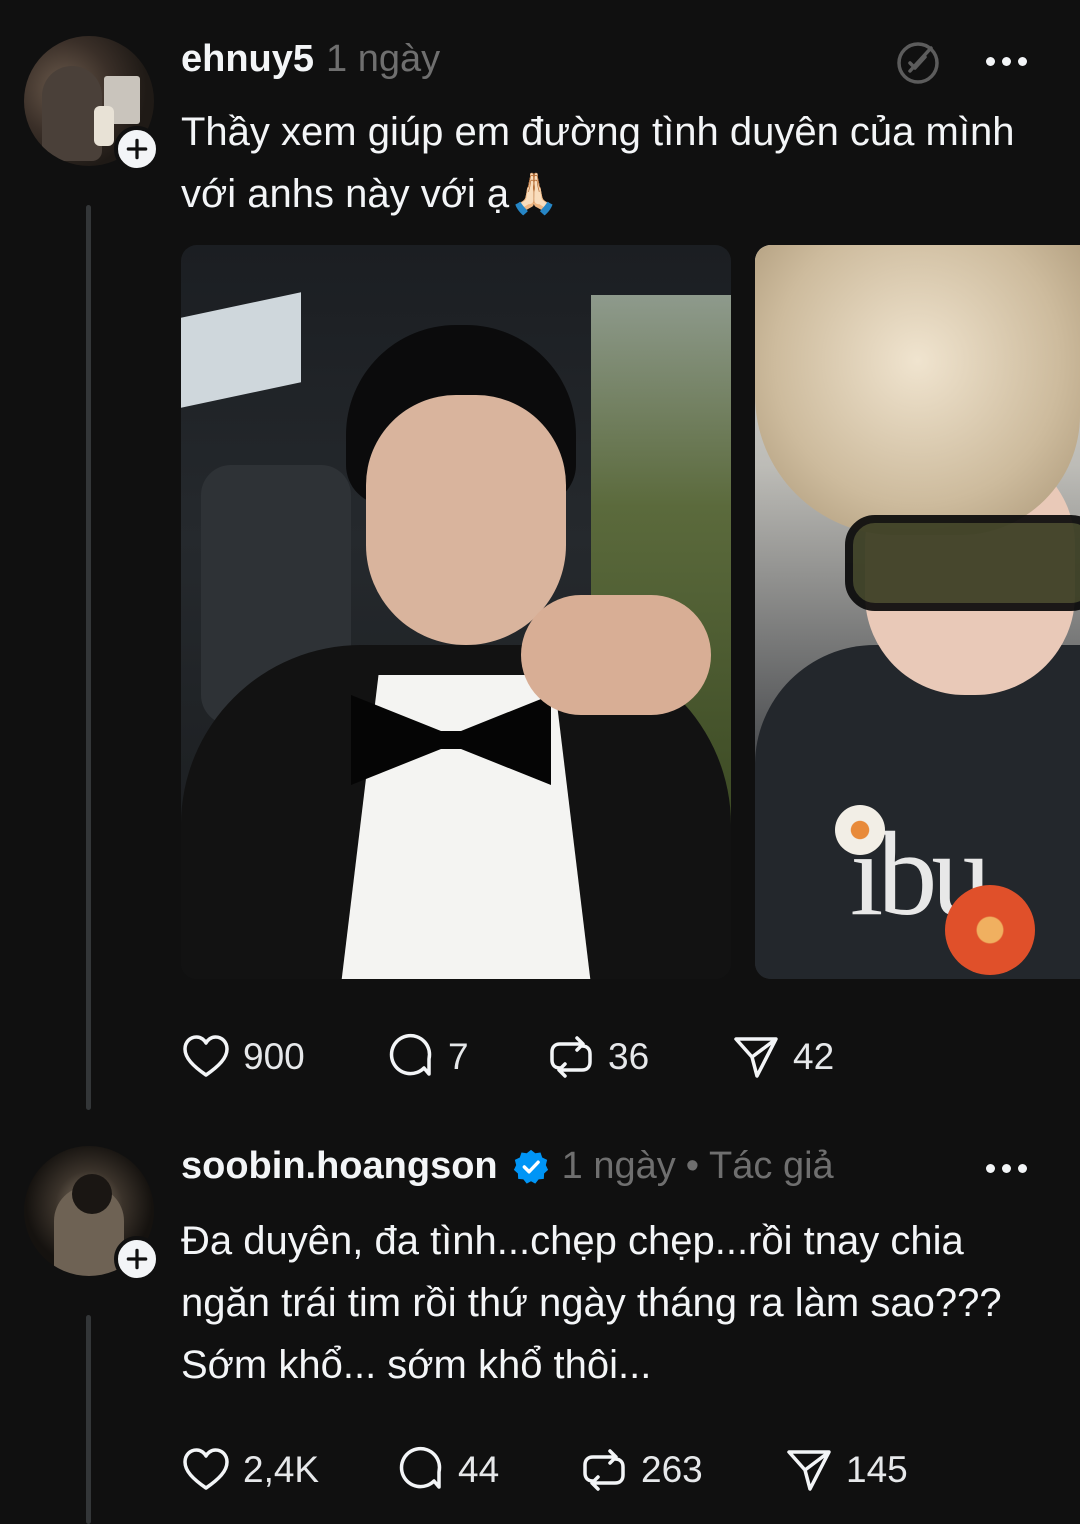 Image resolution: width=1080 pixels, height=1524 pixels. Describe the element at coordinates (771, 1166) in the screenshot. I see `author-label: Tác giả` at that location.